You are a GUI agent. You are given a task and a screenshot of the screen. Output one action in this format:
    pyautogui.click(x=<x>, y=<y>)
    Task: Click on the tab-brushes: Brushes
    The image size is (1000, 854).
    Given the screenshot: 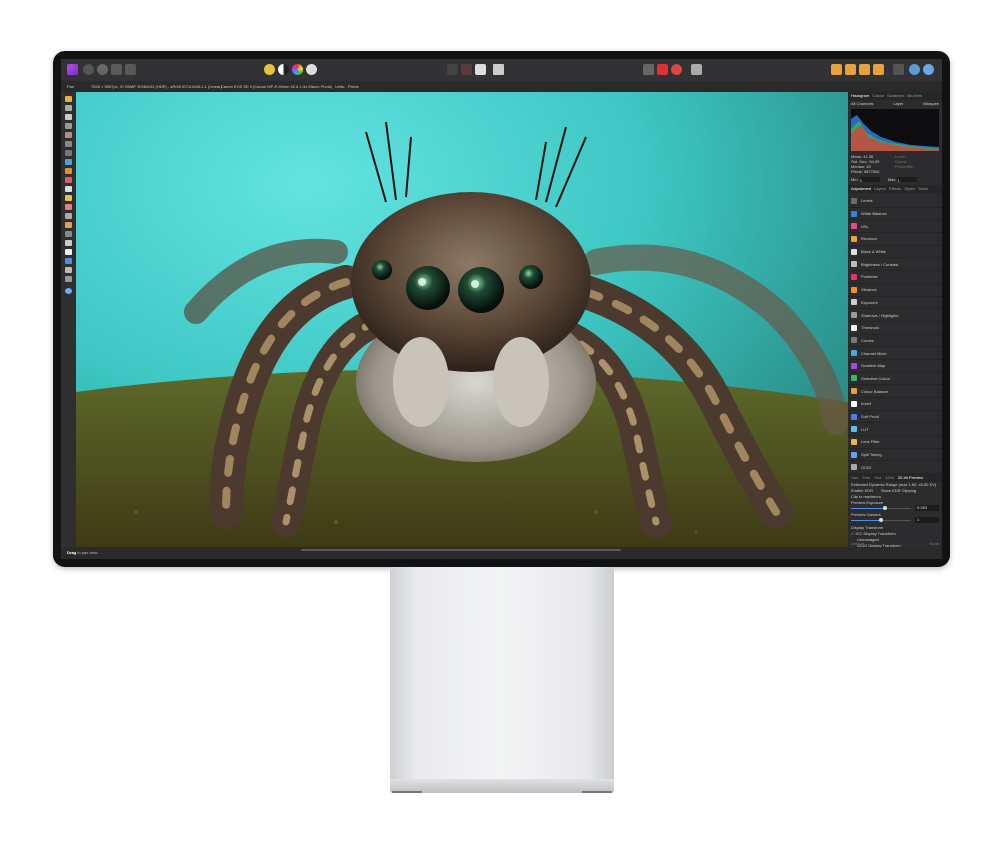 What is the action you would take?
    pyautogui.click(x=914, y=96)
    